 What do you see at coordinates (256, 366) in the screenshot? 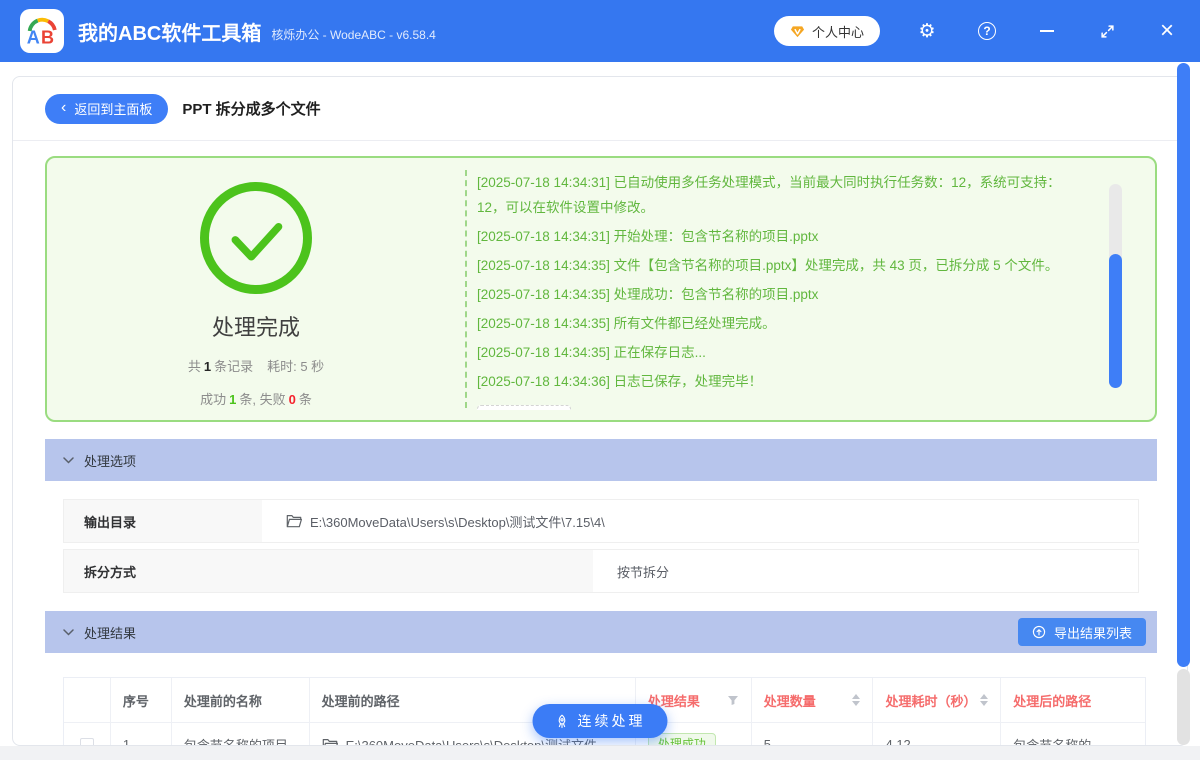
I see `record-stats-line: 共 1 条记录 耗时: 5 秒` at bounding box center [256, 366].